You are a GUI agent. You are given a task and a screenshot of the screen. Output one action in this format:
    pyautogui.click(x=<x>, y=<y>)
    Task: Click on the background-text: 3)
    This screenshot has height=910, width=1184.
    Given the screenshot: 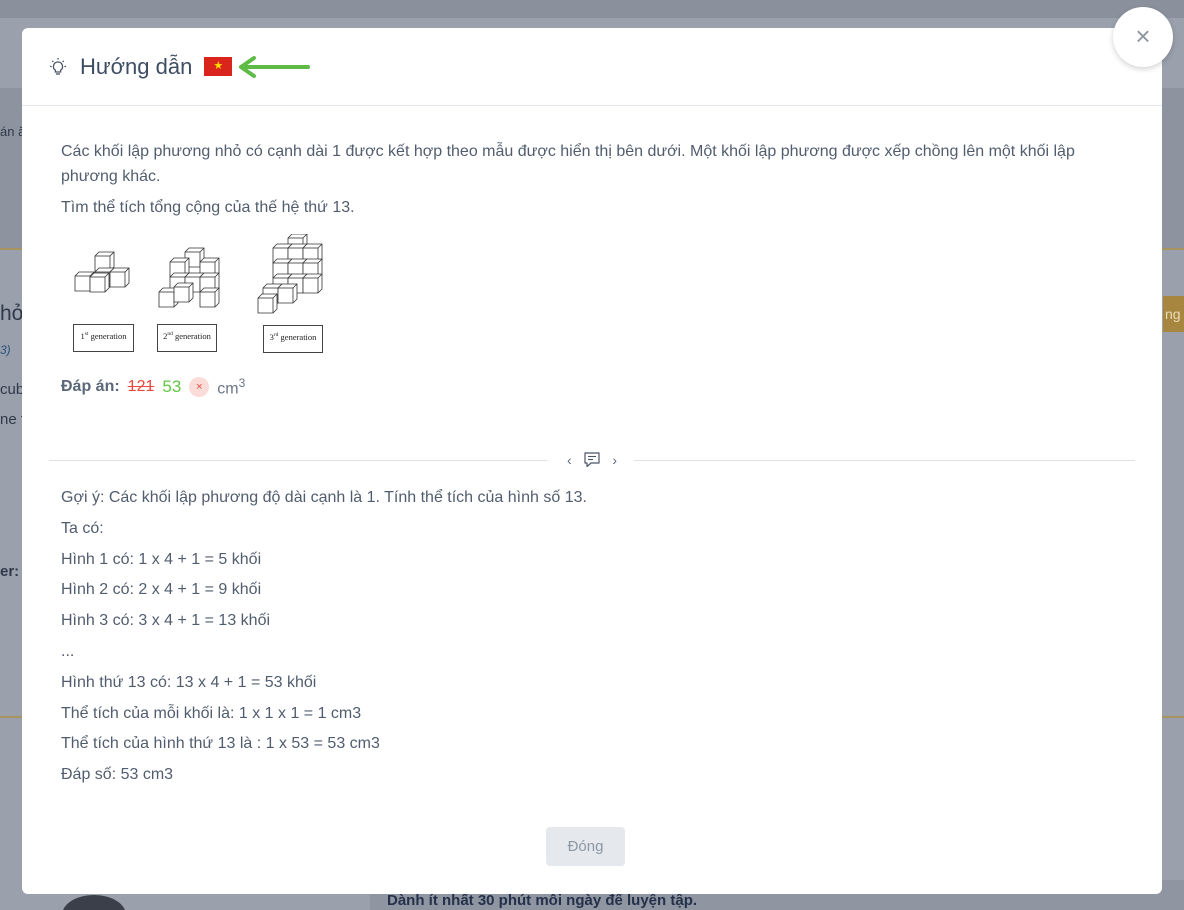 What is the action you would take?
    pyautogui.click(x=5, y=350)
    